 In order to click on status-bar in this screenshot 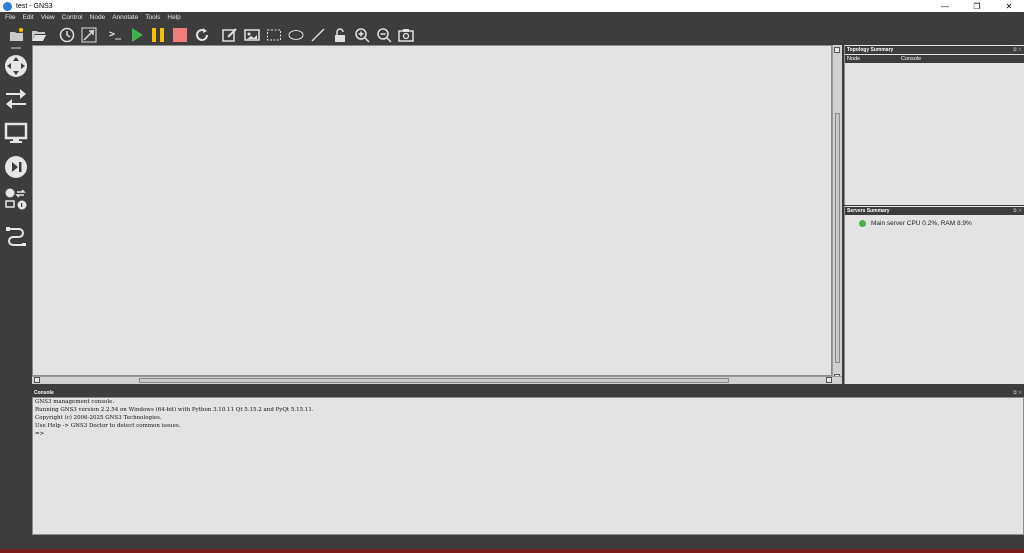, I will do `click(512, 542)`.